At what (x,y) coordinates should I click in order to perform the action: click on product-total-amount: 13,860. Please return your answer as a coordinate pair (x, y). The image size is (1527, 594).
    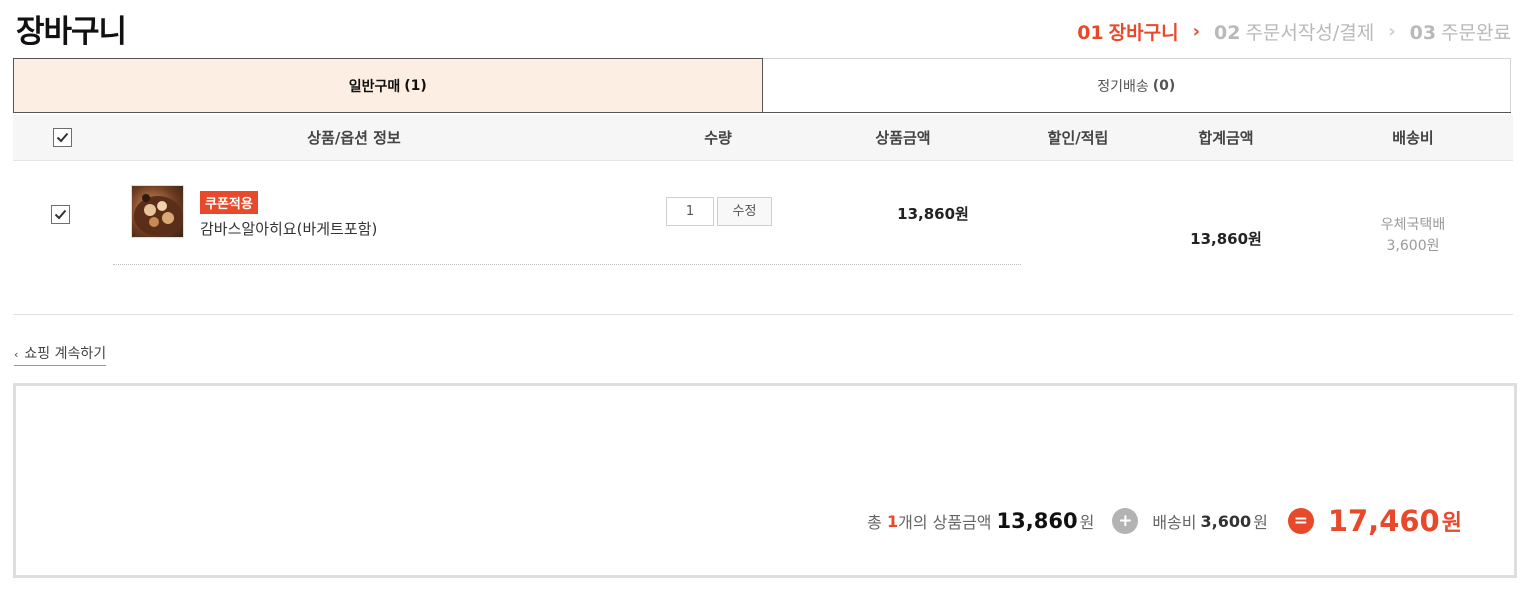
    Looking at the image, I should click on (1037, 521).